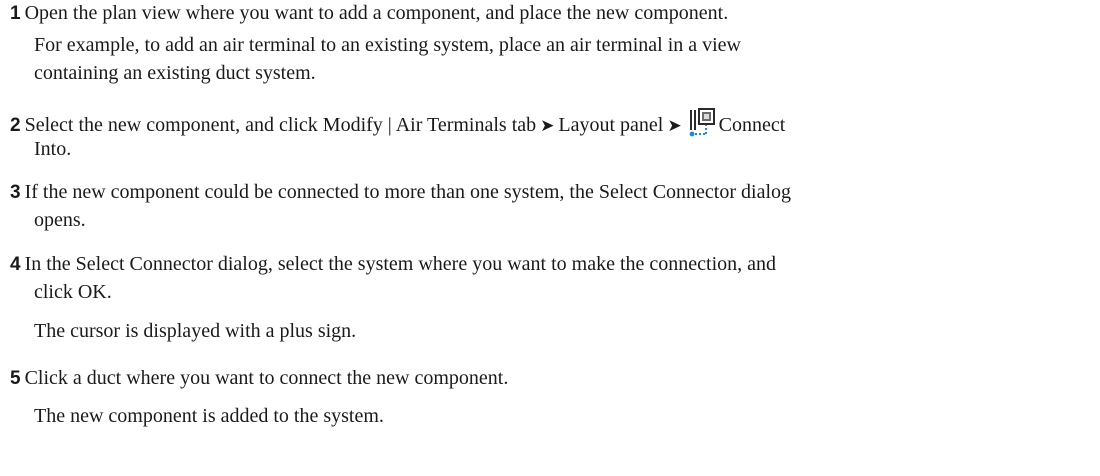  What do you see at coordinates (752, 125) in the screenshot?
I see `step-text-after: Connect` at bounding box center [752, 125].